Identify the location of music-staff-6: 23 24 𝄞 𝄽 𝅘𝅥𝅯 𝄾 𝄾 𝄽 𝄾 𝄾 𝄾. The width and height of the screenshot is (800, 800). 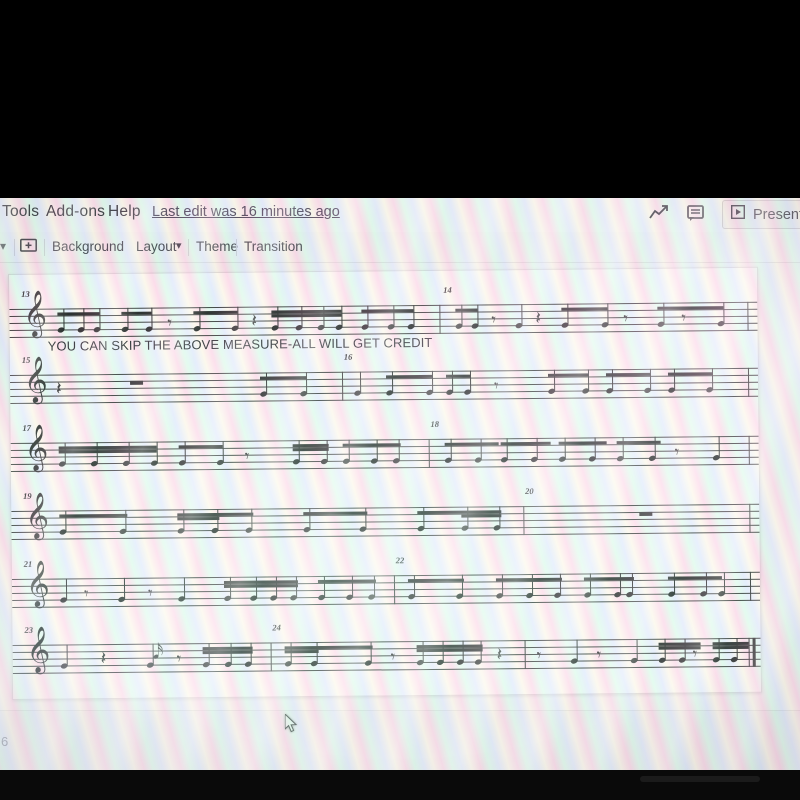
(386, 648).